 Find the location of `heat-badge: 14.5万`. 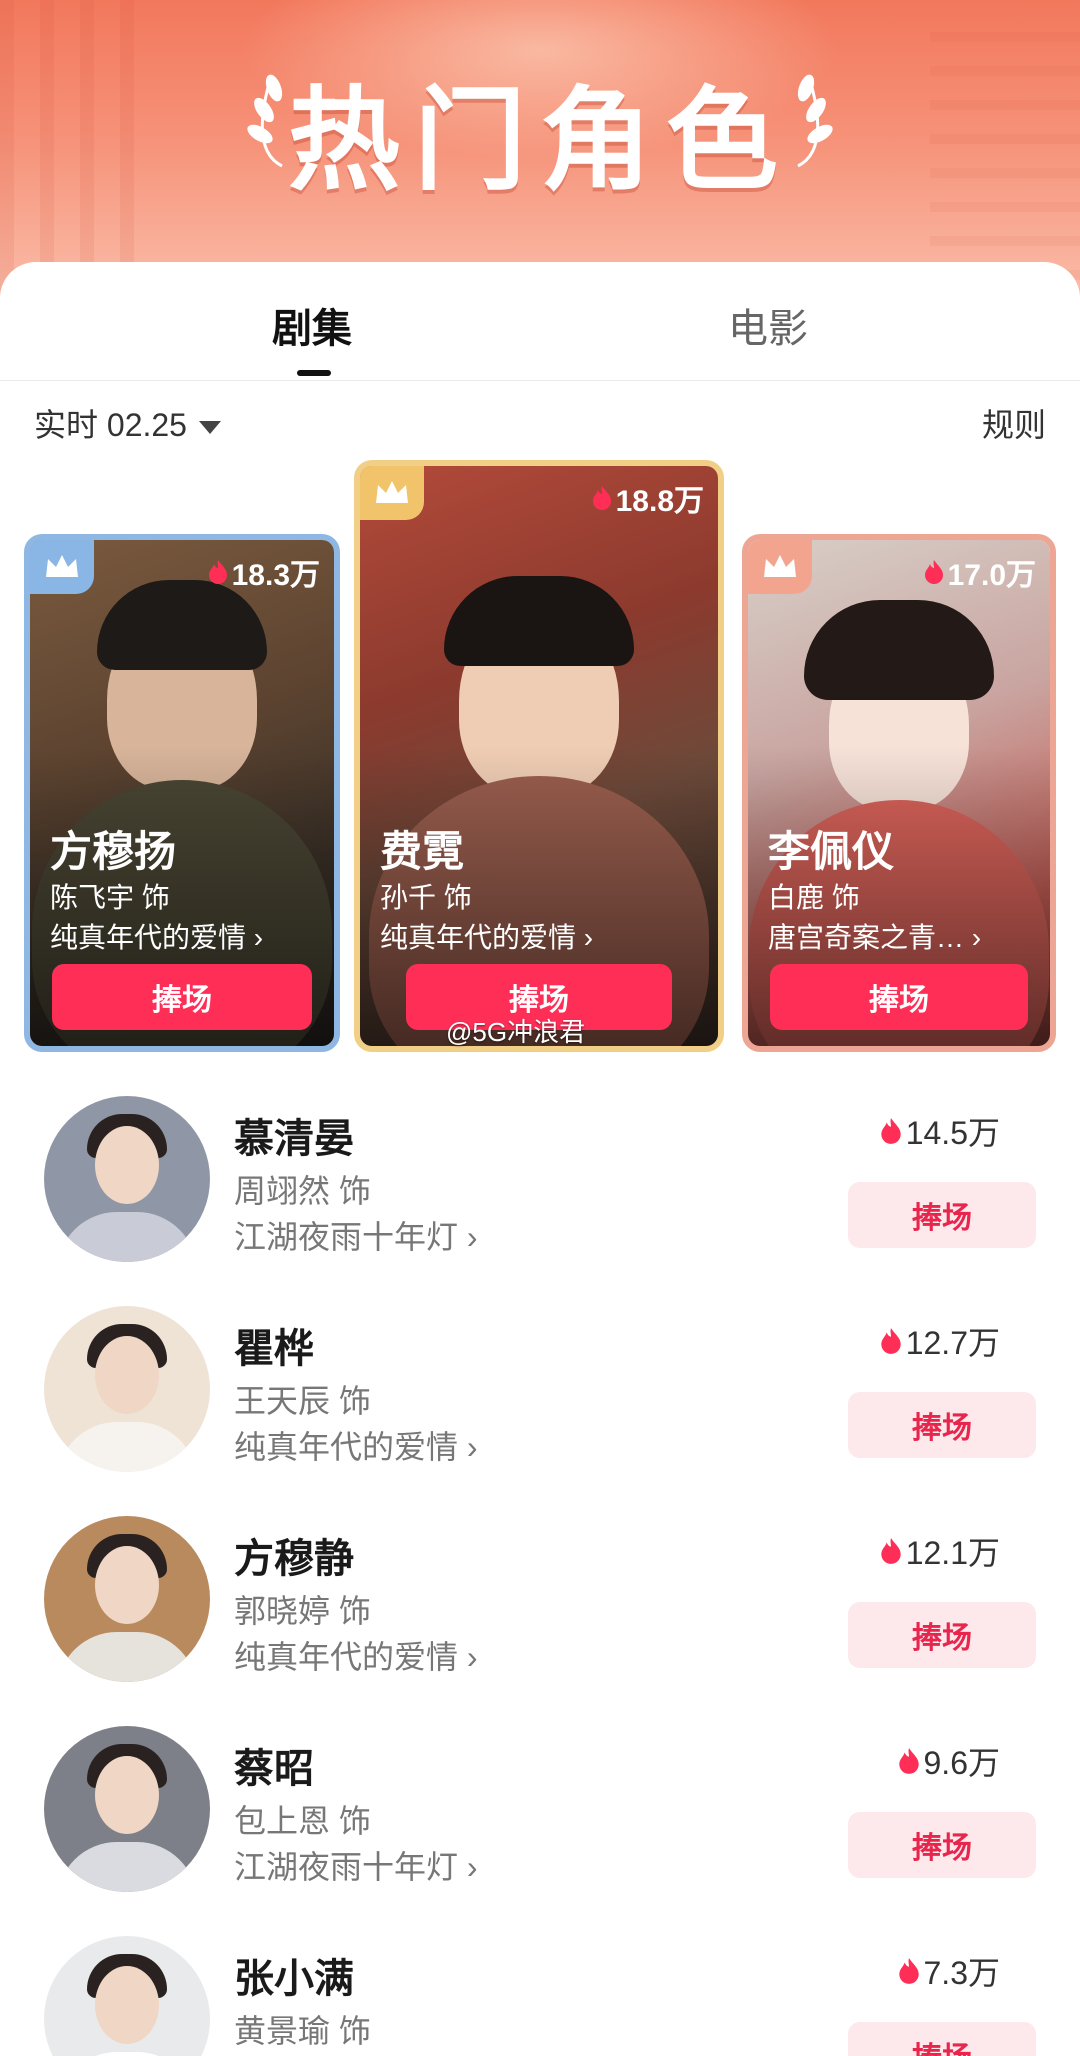

heat-badge: 14.5万 is located at coordinates (940, 1131).